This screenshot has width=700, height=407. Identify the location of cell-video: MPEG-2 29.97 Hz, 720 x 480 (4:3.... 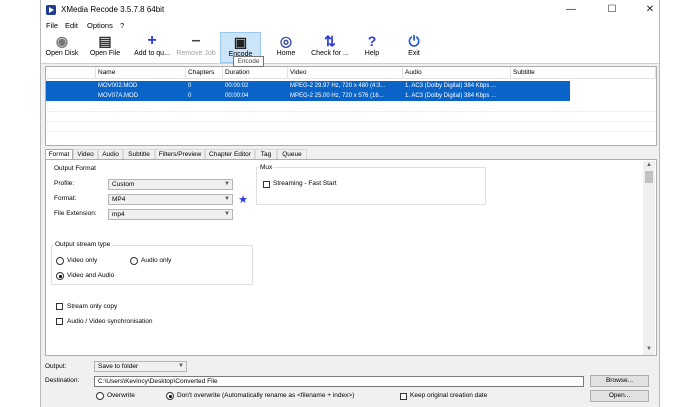
(338, 86).